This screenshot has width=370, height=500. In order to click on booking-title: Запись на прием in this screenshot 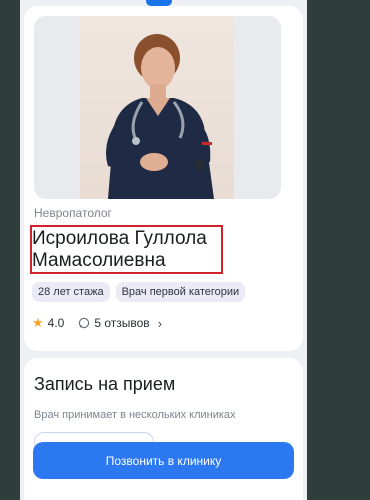, I will do `click(105, 384)`.